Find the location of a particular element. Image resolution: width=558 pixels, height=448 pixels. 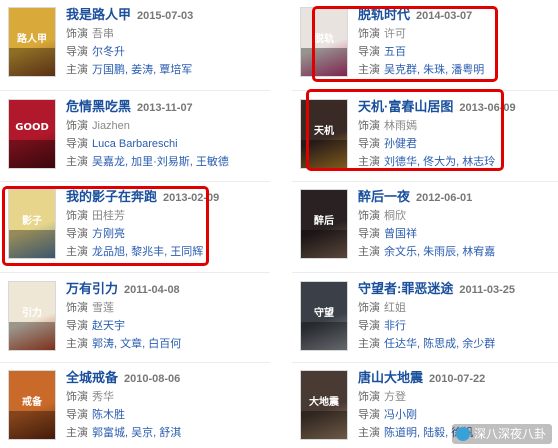

cast-member-link: 吴克群 is located at coordinates (400, 70).